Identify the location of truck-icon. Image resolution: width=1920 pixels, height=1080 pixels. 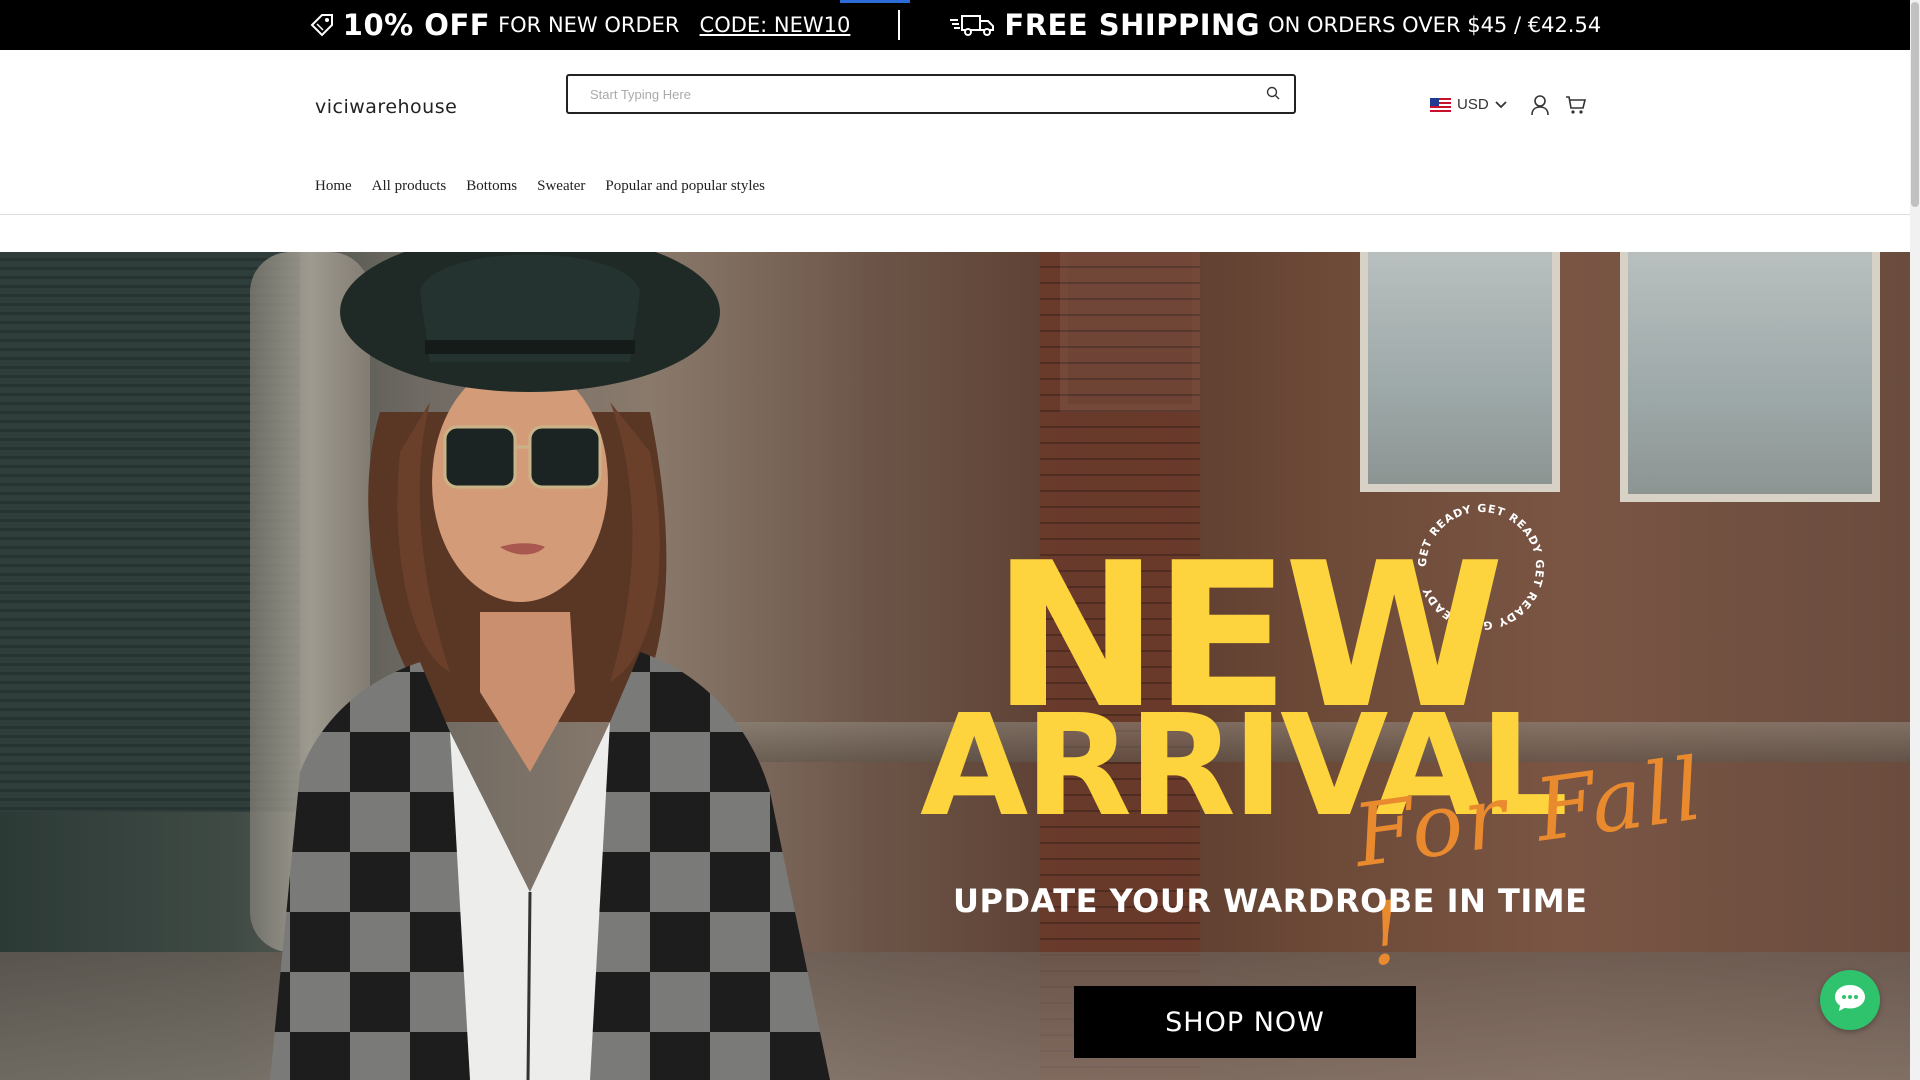
(972, 25).